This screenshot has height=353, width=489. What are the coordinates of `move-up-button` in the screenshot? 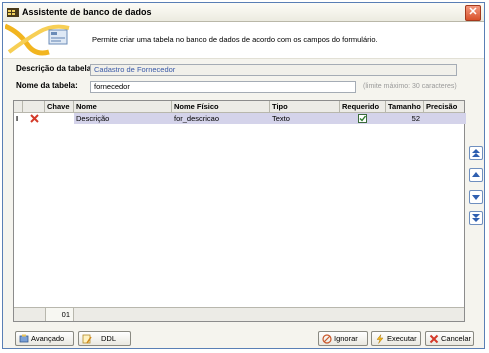 It's located at (476, 175).